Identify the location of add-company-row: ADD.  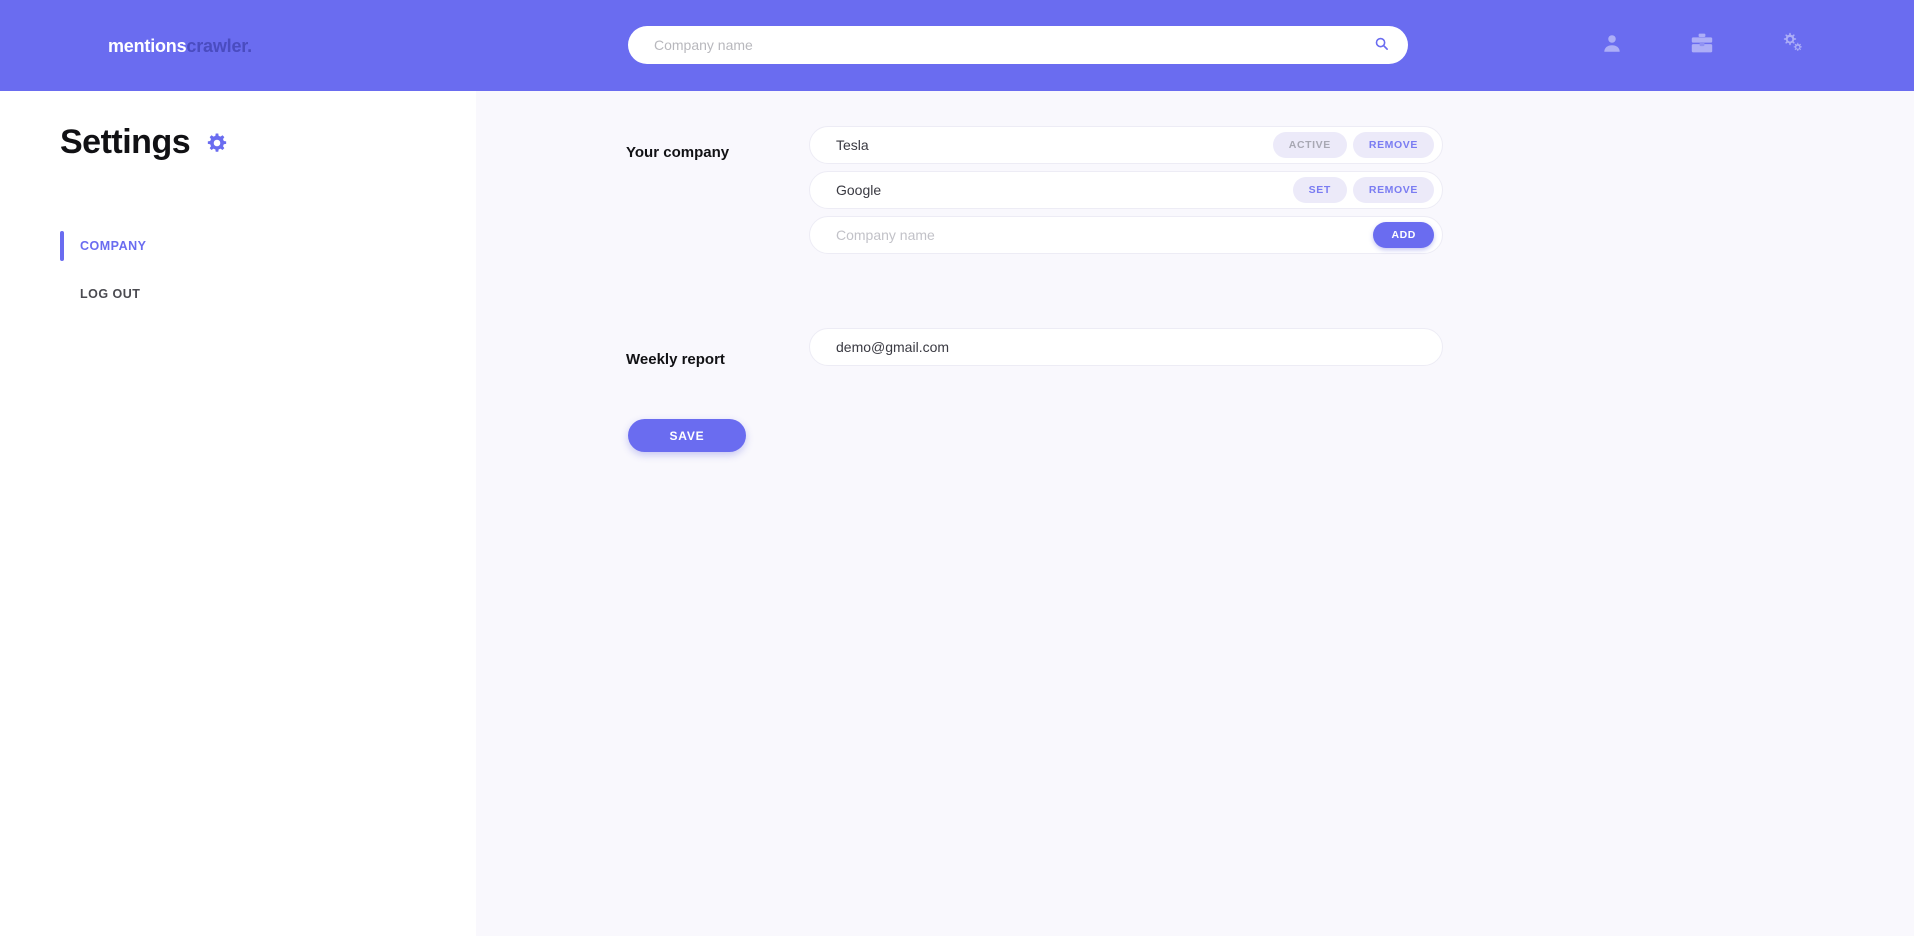
(1126, 235).